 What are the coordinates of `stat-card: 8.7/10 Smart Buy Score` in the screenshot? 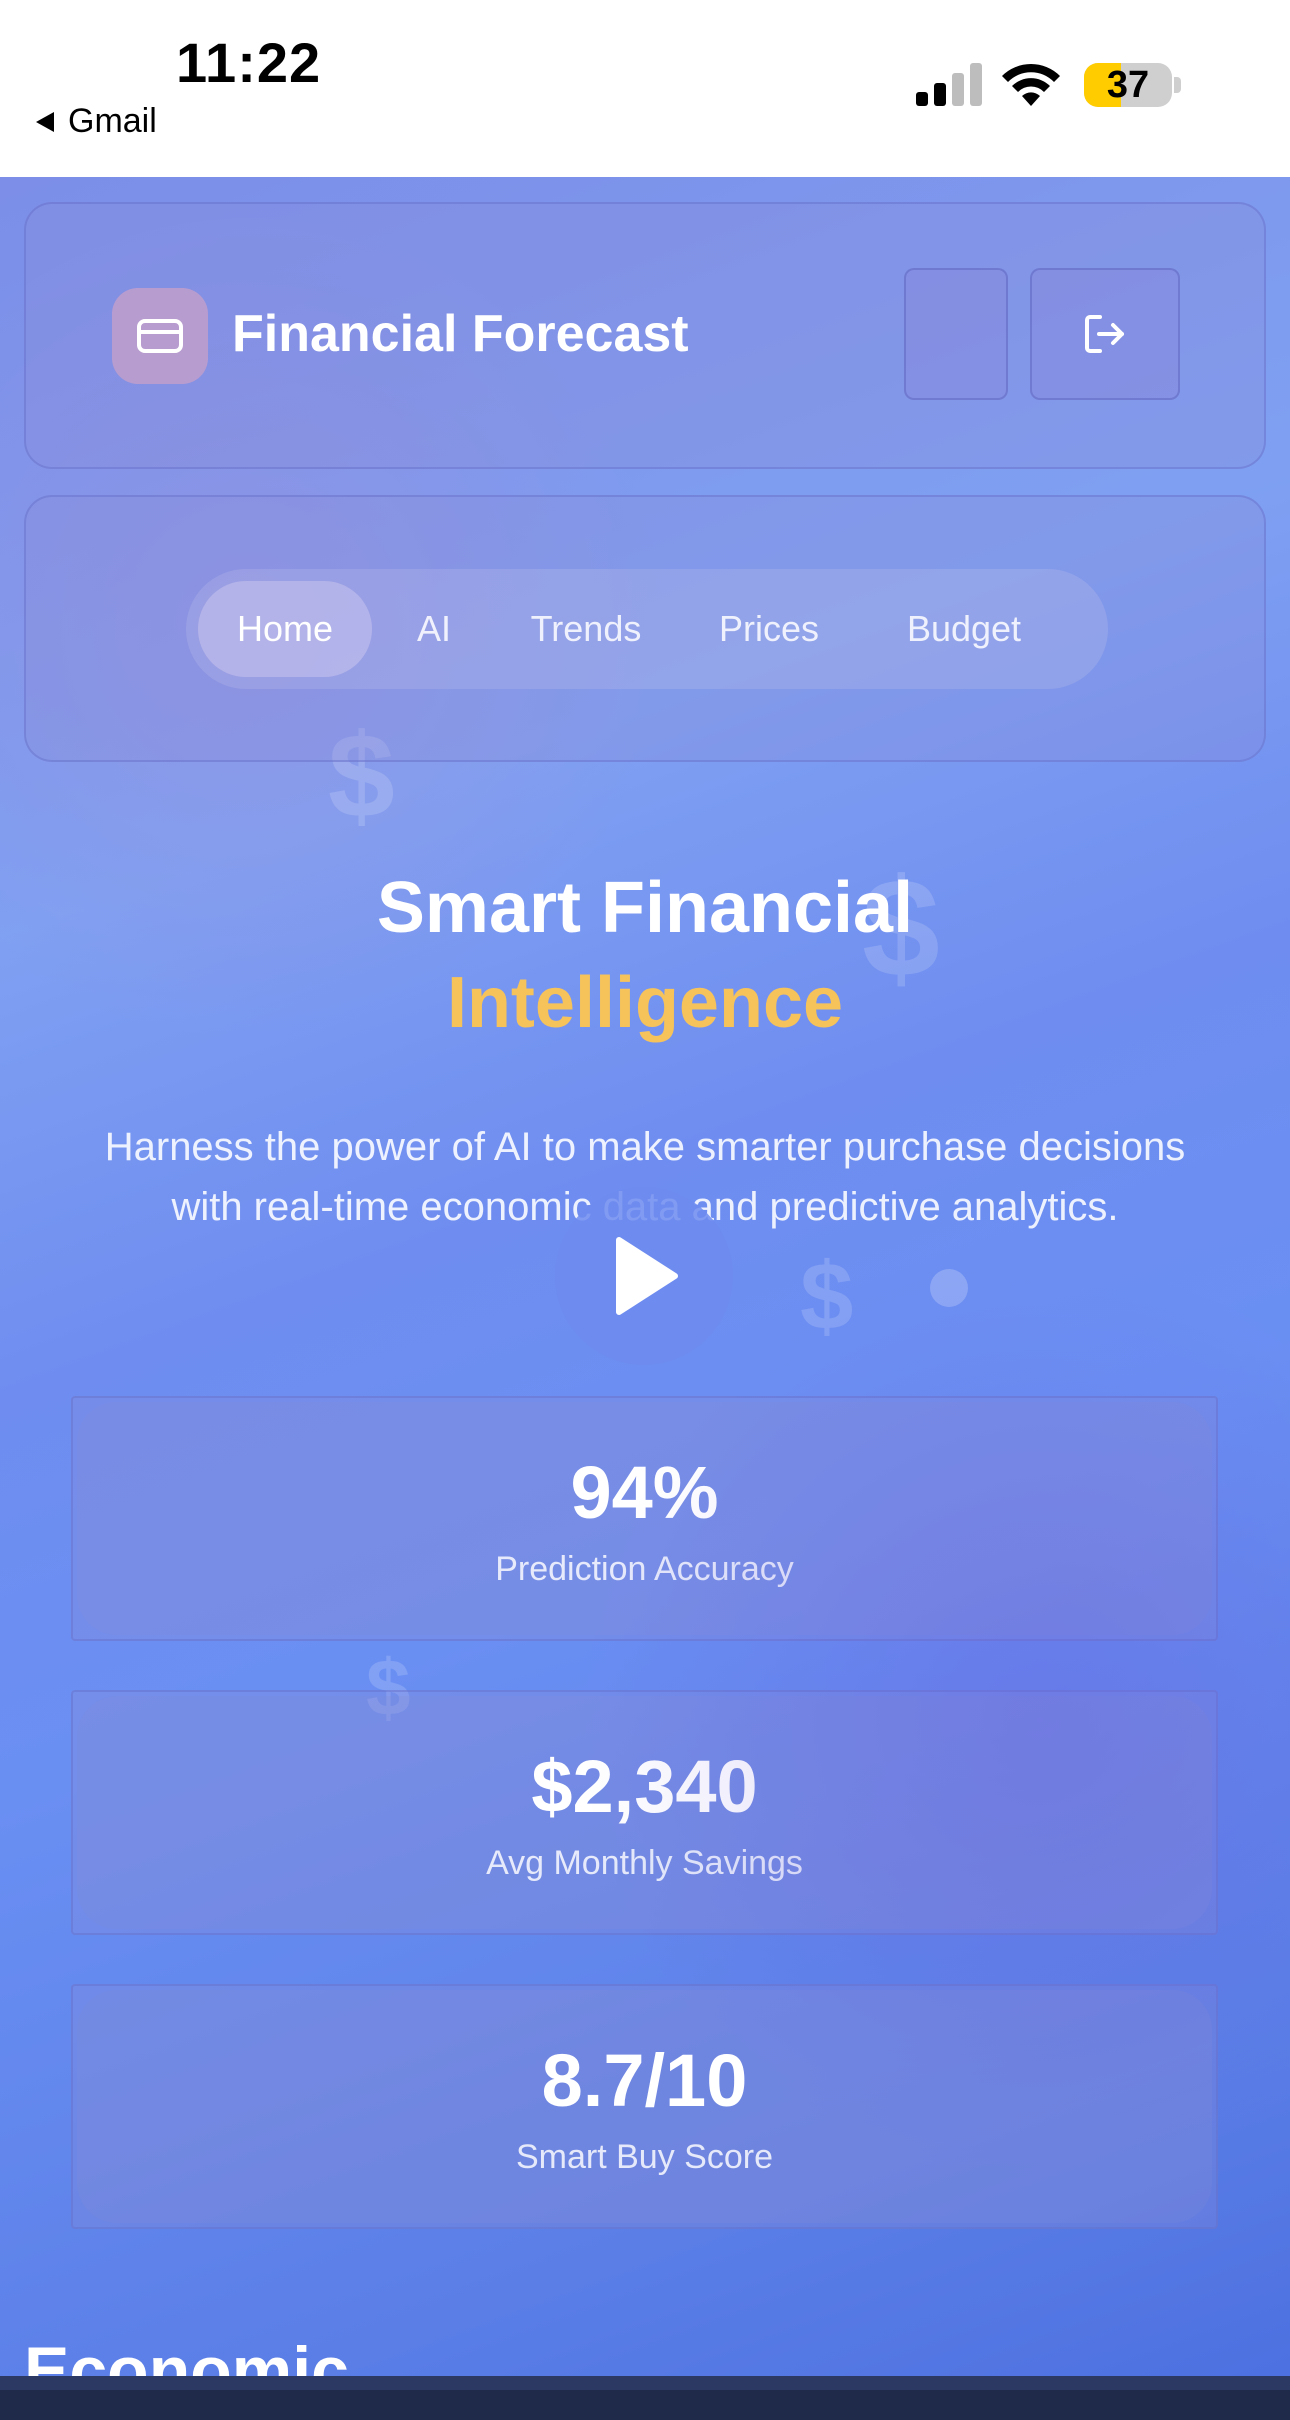 It's located at (644, 2106).